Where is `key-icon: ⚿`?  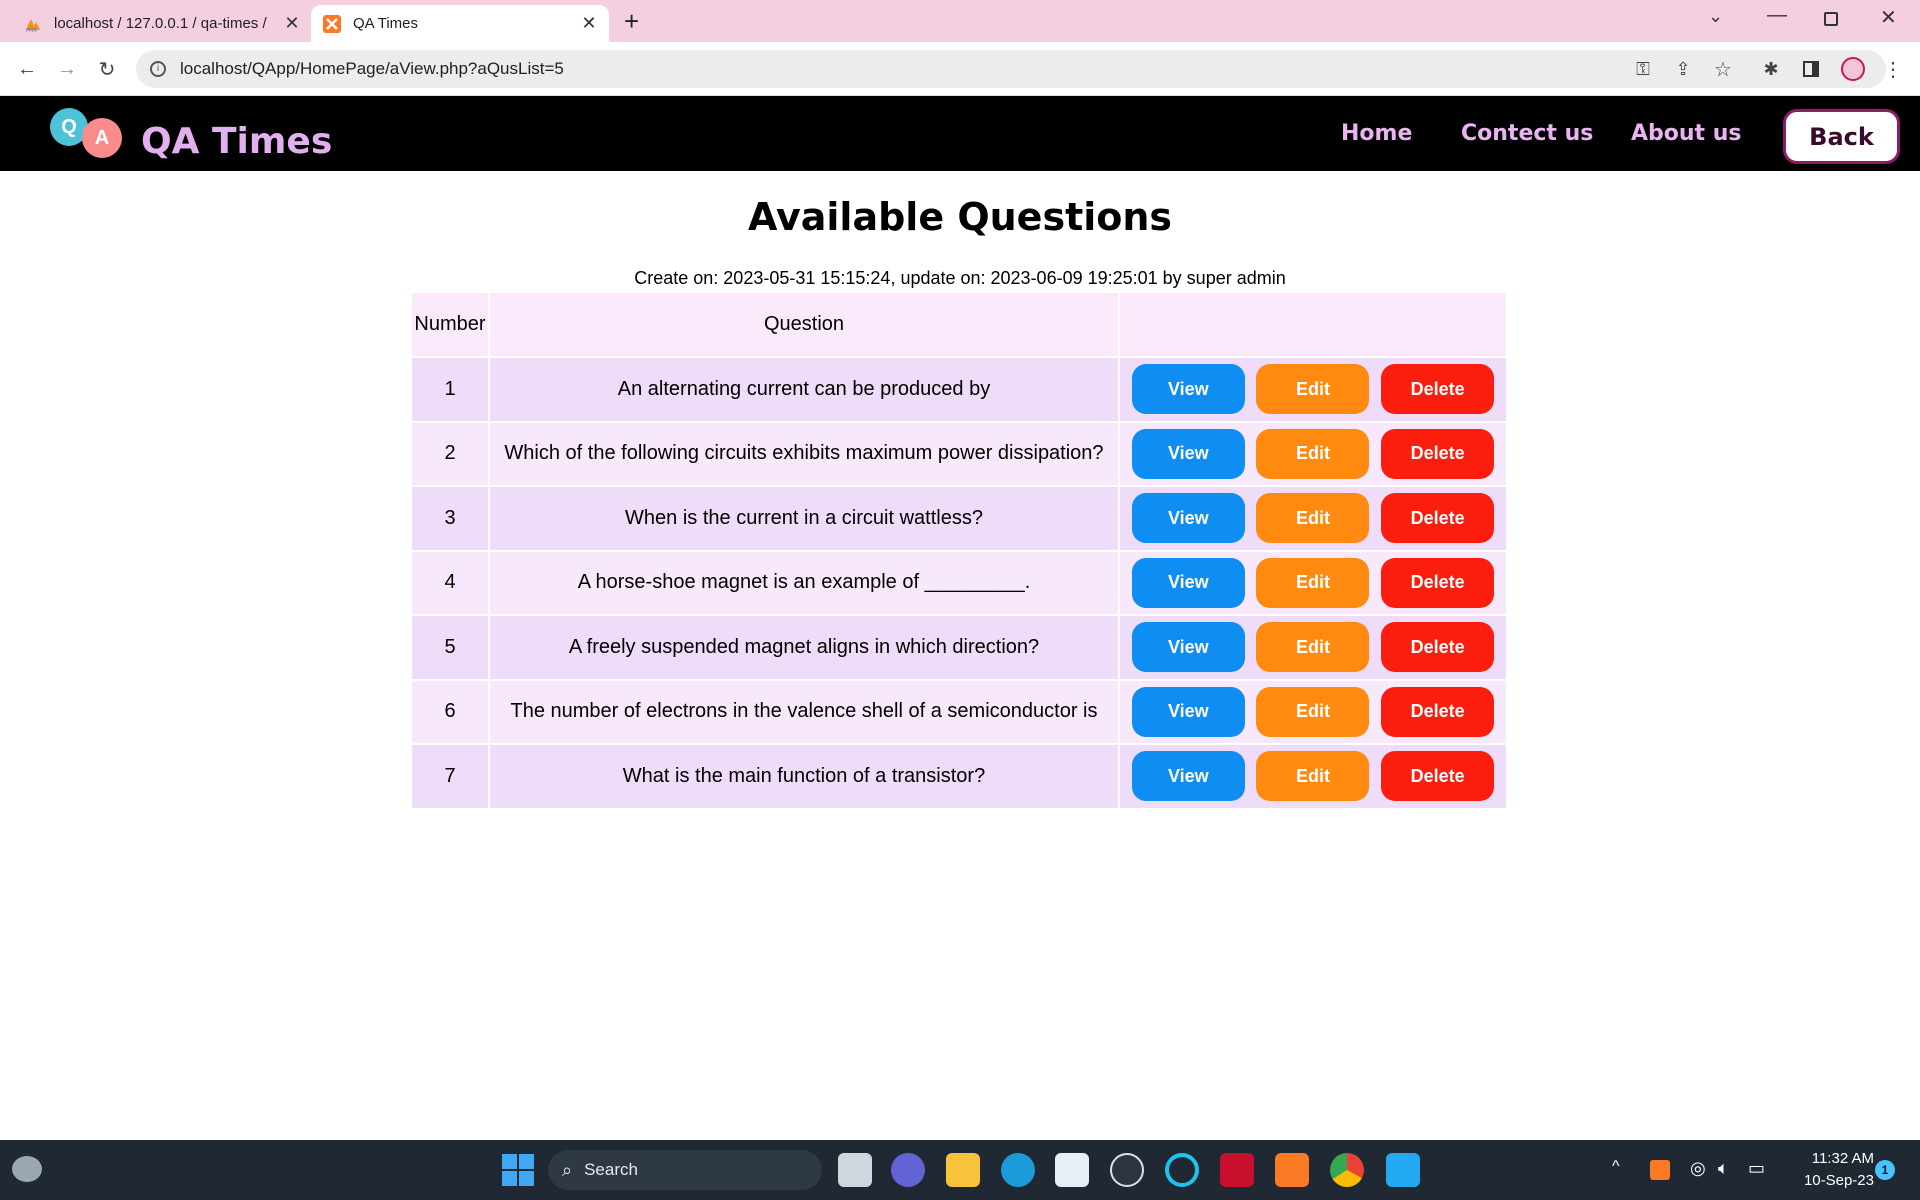
key-icon: ⚿ is located at coordinates (1643, 69).